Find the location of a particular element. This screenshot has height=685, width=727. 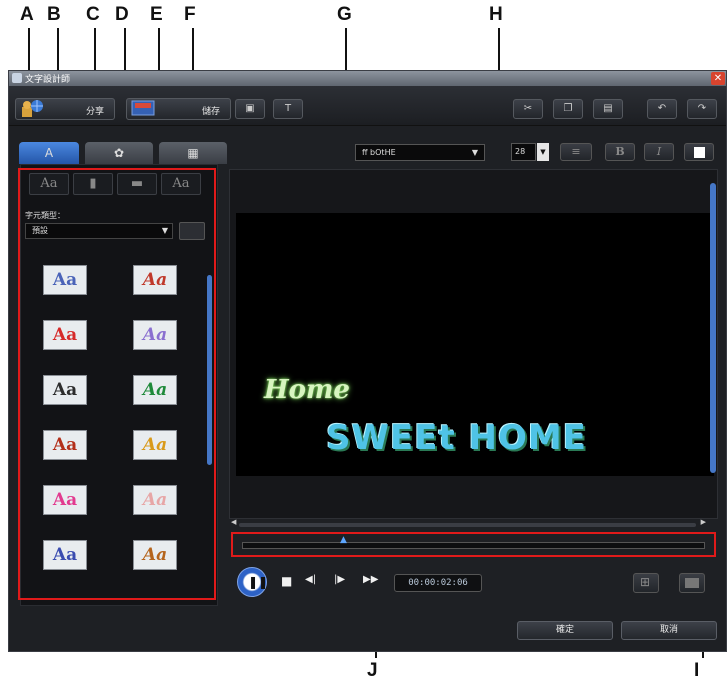

particle-effects-icon: ✿ is located at coordinates (119, 153).